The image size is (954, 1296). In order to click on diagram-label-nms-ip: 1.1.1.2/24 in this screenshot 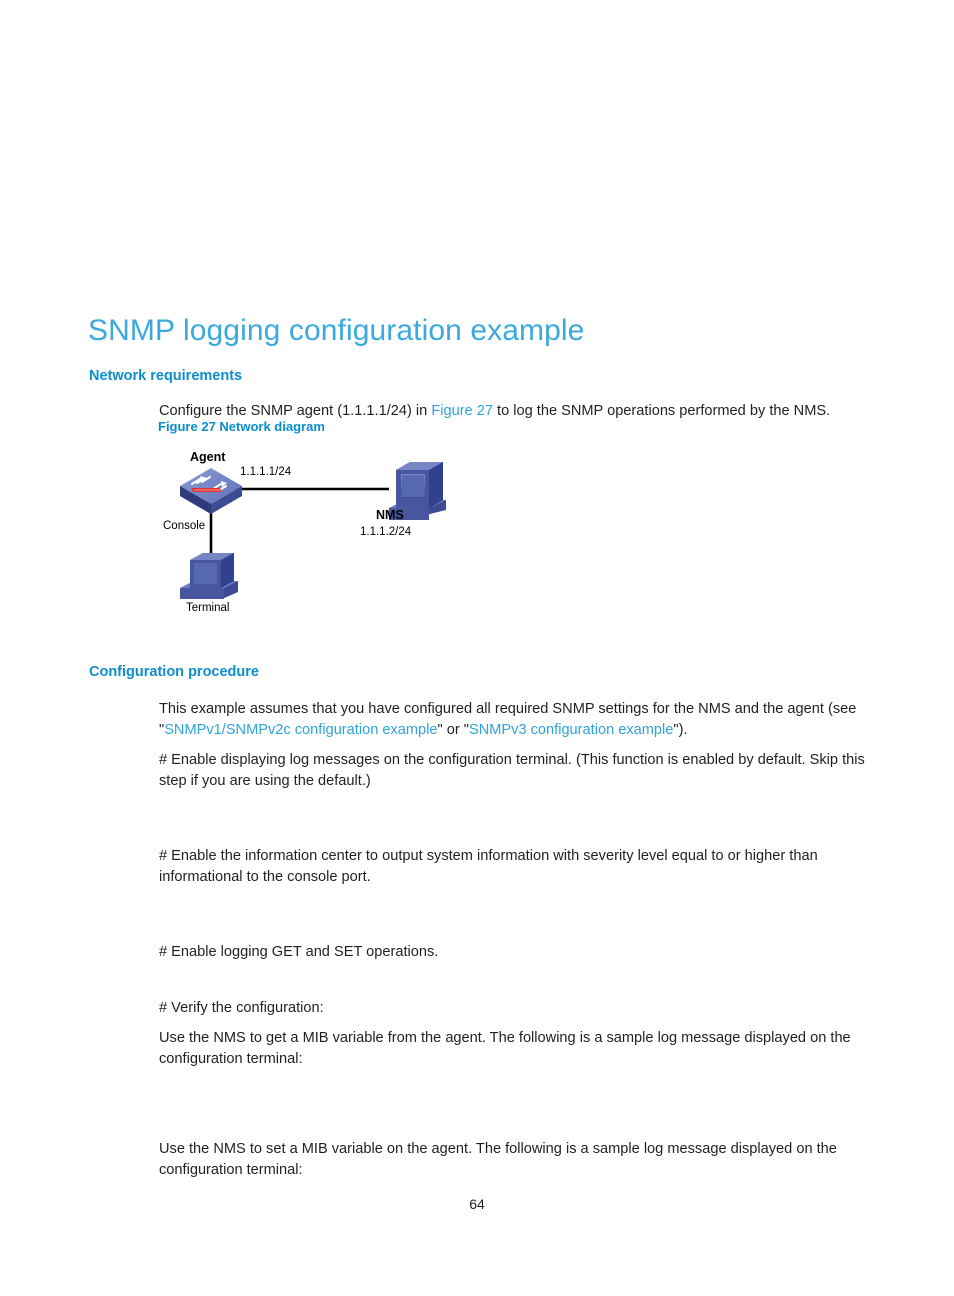, I will do `click(386, 532)`.